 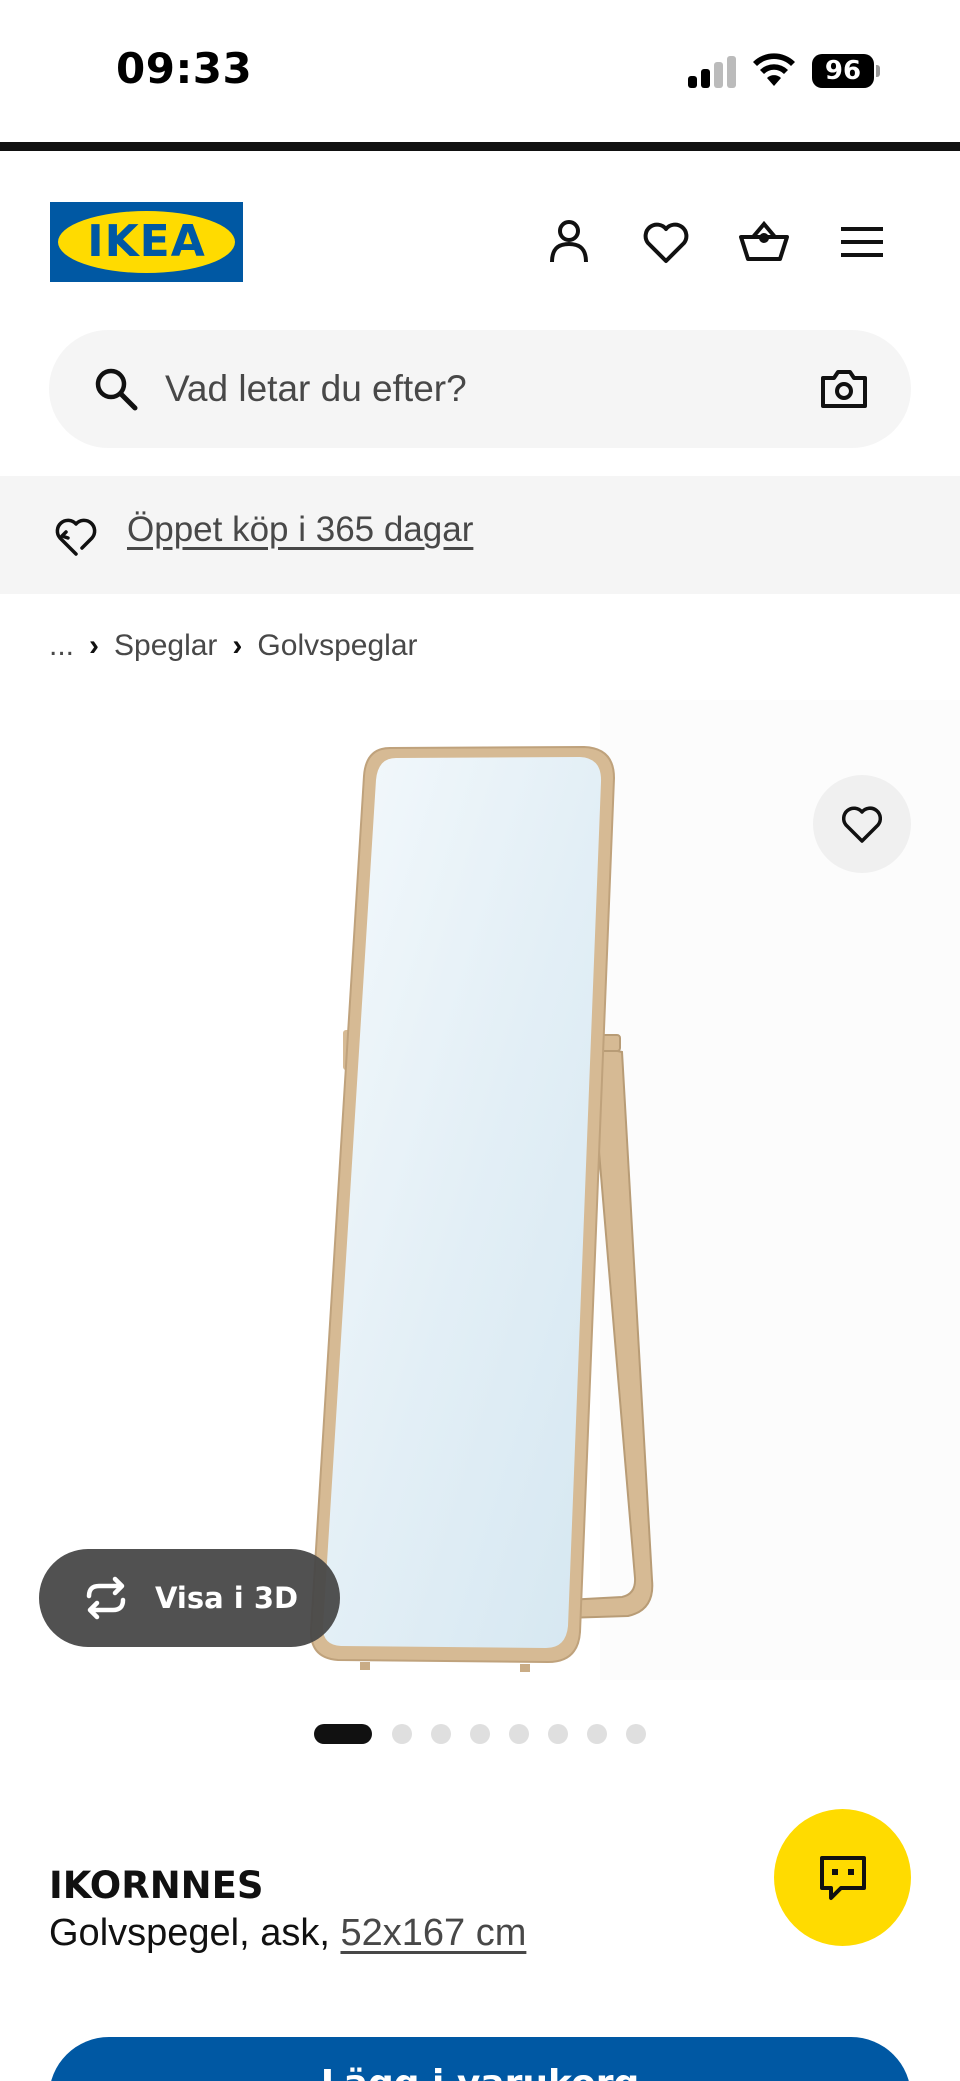 What do you see at coordinates (343, 1734) in the screenshot?
I see `pagination-dot-active` at bounding box center [343, 1734].